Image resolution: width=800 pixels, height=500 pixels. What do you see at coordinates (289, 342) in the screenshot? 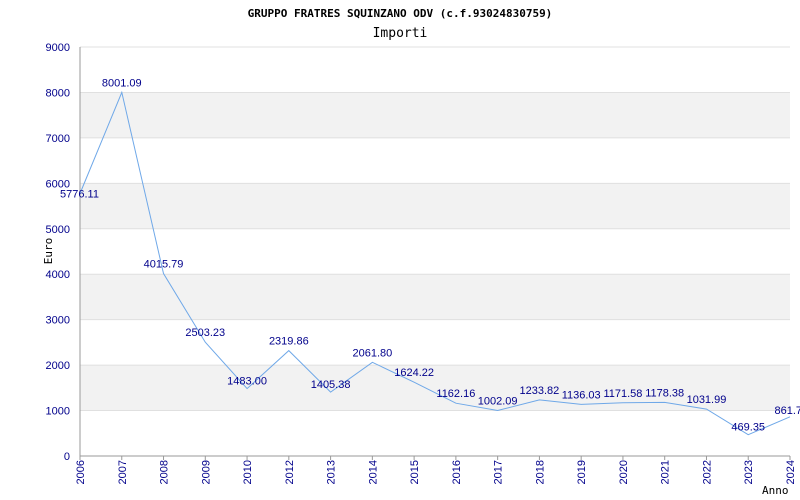
I see `data-label: 2319.86` at bounding box center [289, 342].